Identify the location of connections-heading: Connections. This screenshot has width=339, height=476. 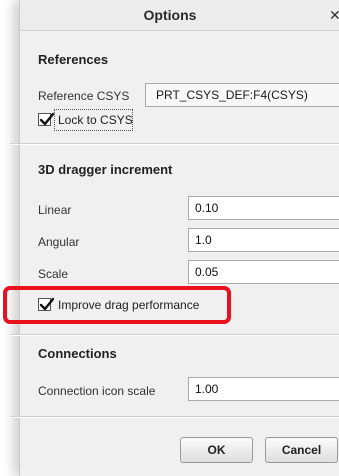
(77, 353).